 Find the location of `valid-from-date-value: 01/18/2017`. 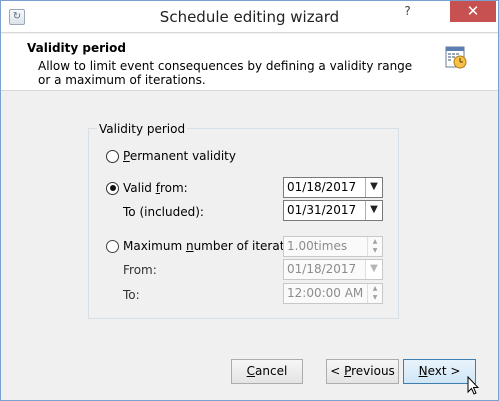

valid-from-date-value: 01/18/2017 is located at coordinates (322, 187).